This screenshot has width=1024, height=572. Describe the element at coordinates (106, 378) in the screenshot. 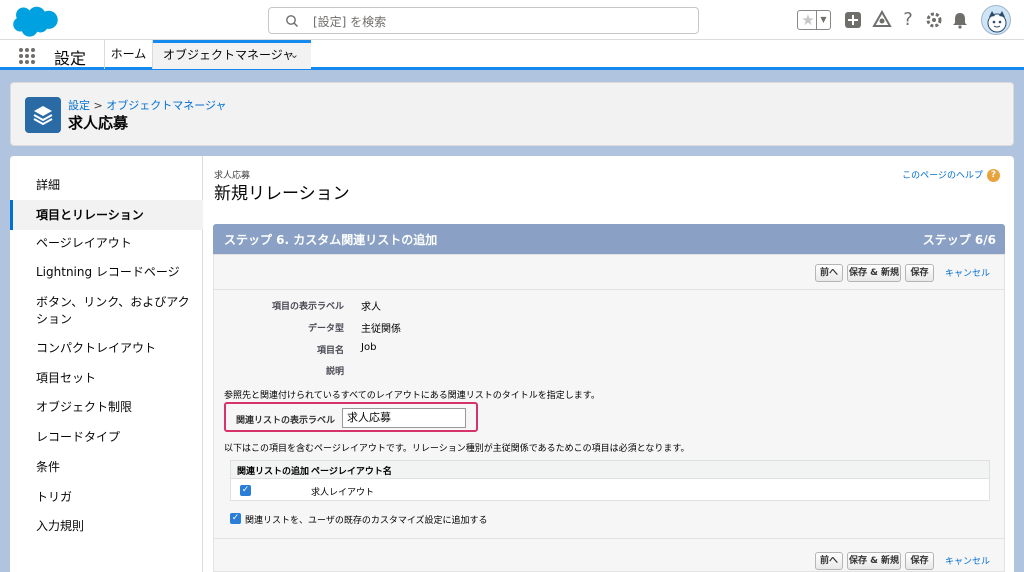

I see `sidebar-item-field-sets: 項目セット` at that location.